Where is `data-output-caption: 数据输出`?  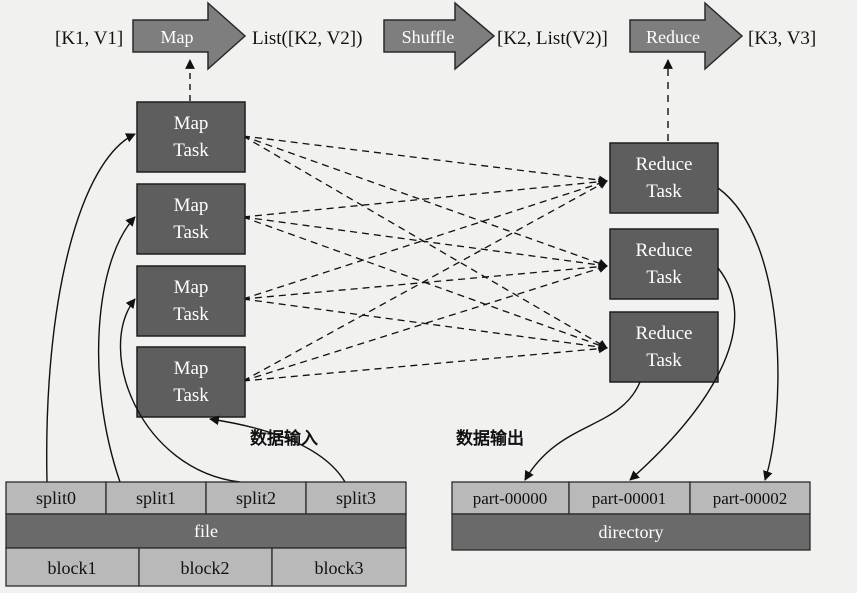 data-output-caption: 数据输出 is located at coordinates (490, 438).